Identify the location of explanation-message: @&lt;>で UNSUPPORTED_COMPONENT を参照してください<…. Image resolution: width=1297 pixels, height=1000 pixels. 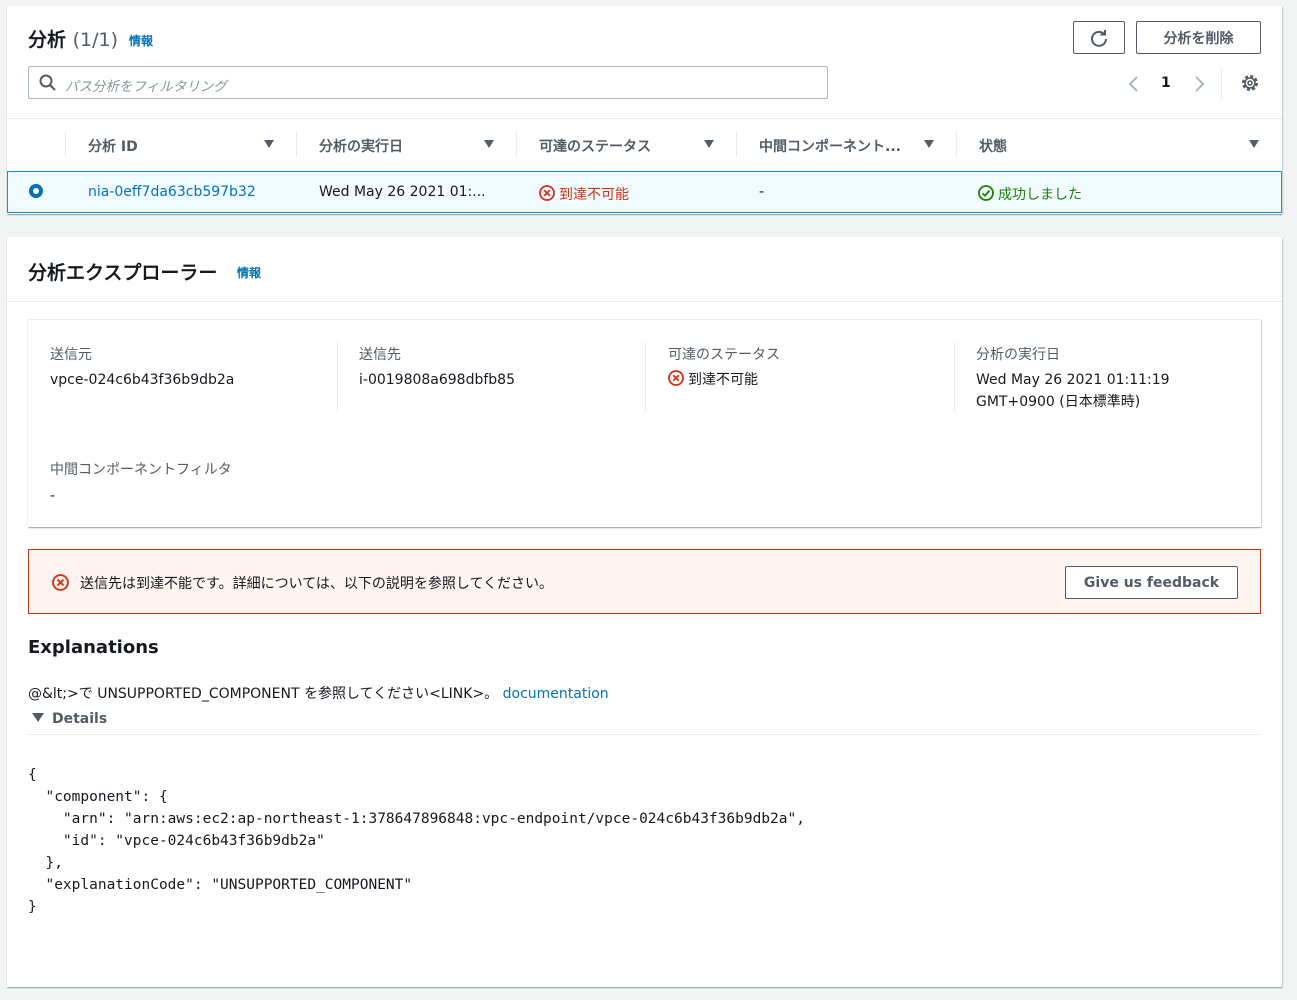
(263, 694).